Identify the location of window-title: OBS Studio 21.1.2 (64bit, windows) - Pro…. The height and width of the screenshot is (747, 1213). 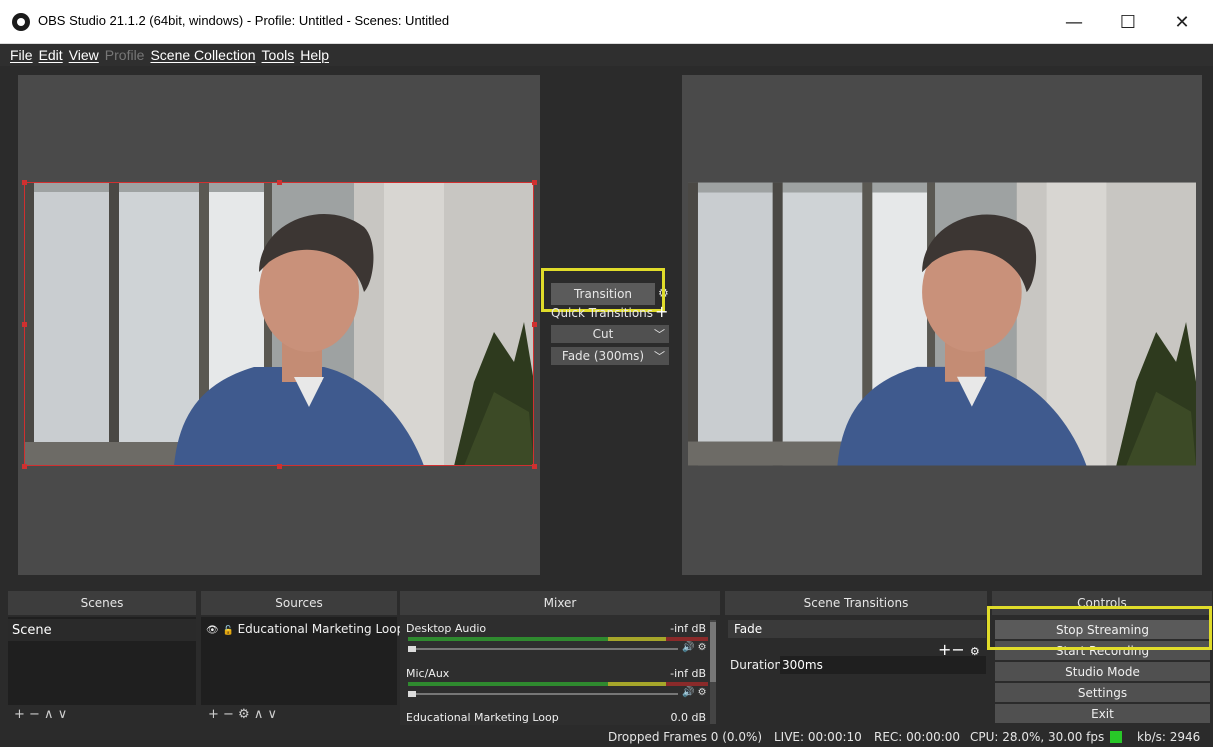
(244, 20).